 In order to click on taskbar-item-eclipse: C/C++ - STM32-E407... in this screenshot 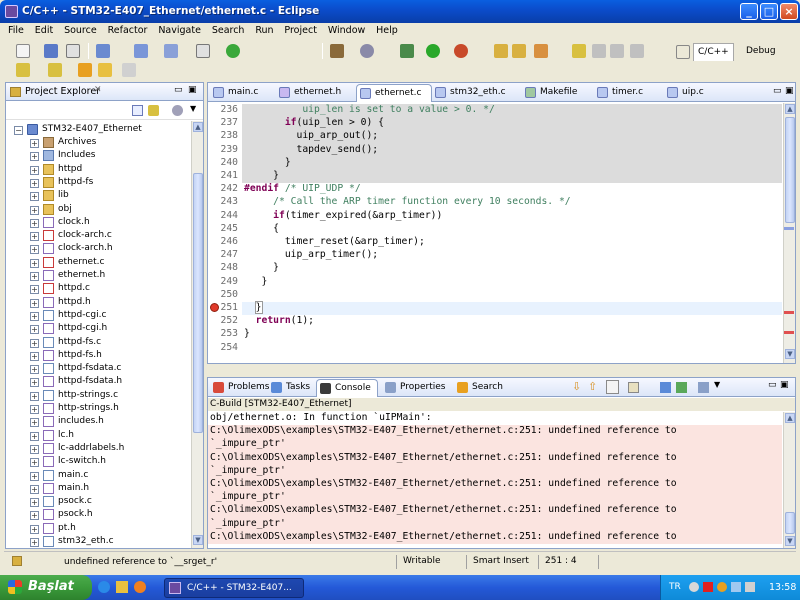, I will do `click(234, 588)`.